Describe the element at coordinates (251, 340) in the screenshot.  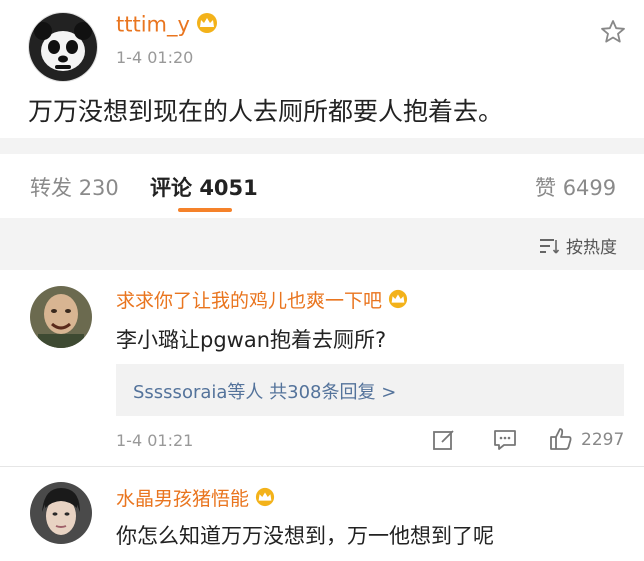
I see `comment-text: 李小璐让pgwan抱着去厕所?` at that location.